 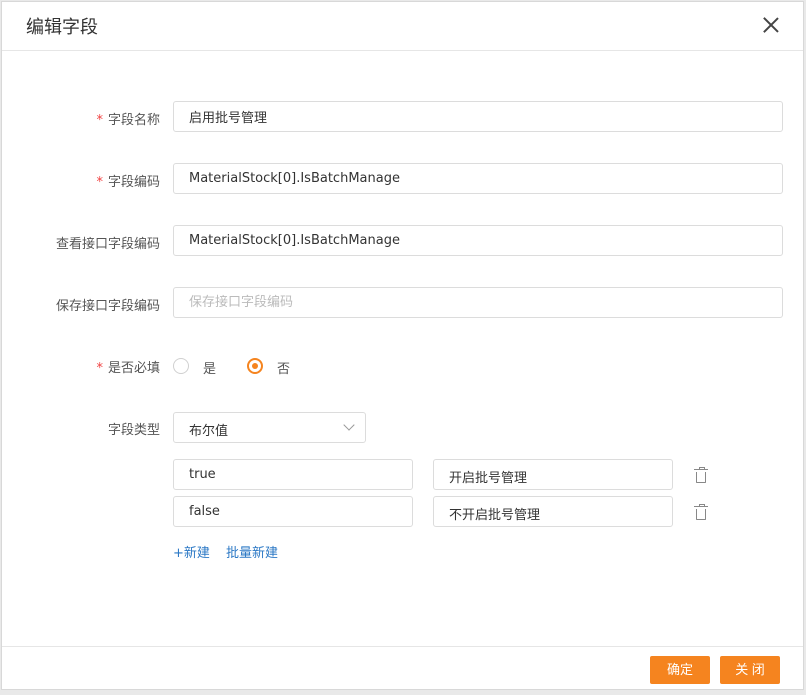 What do you see at coordinates (209, 431) in the screenshot?
I see `field-type-value: 布尔值` at bounding box center [209, 431].